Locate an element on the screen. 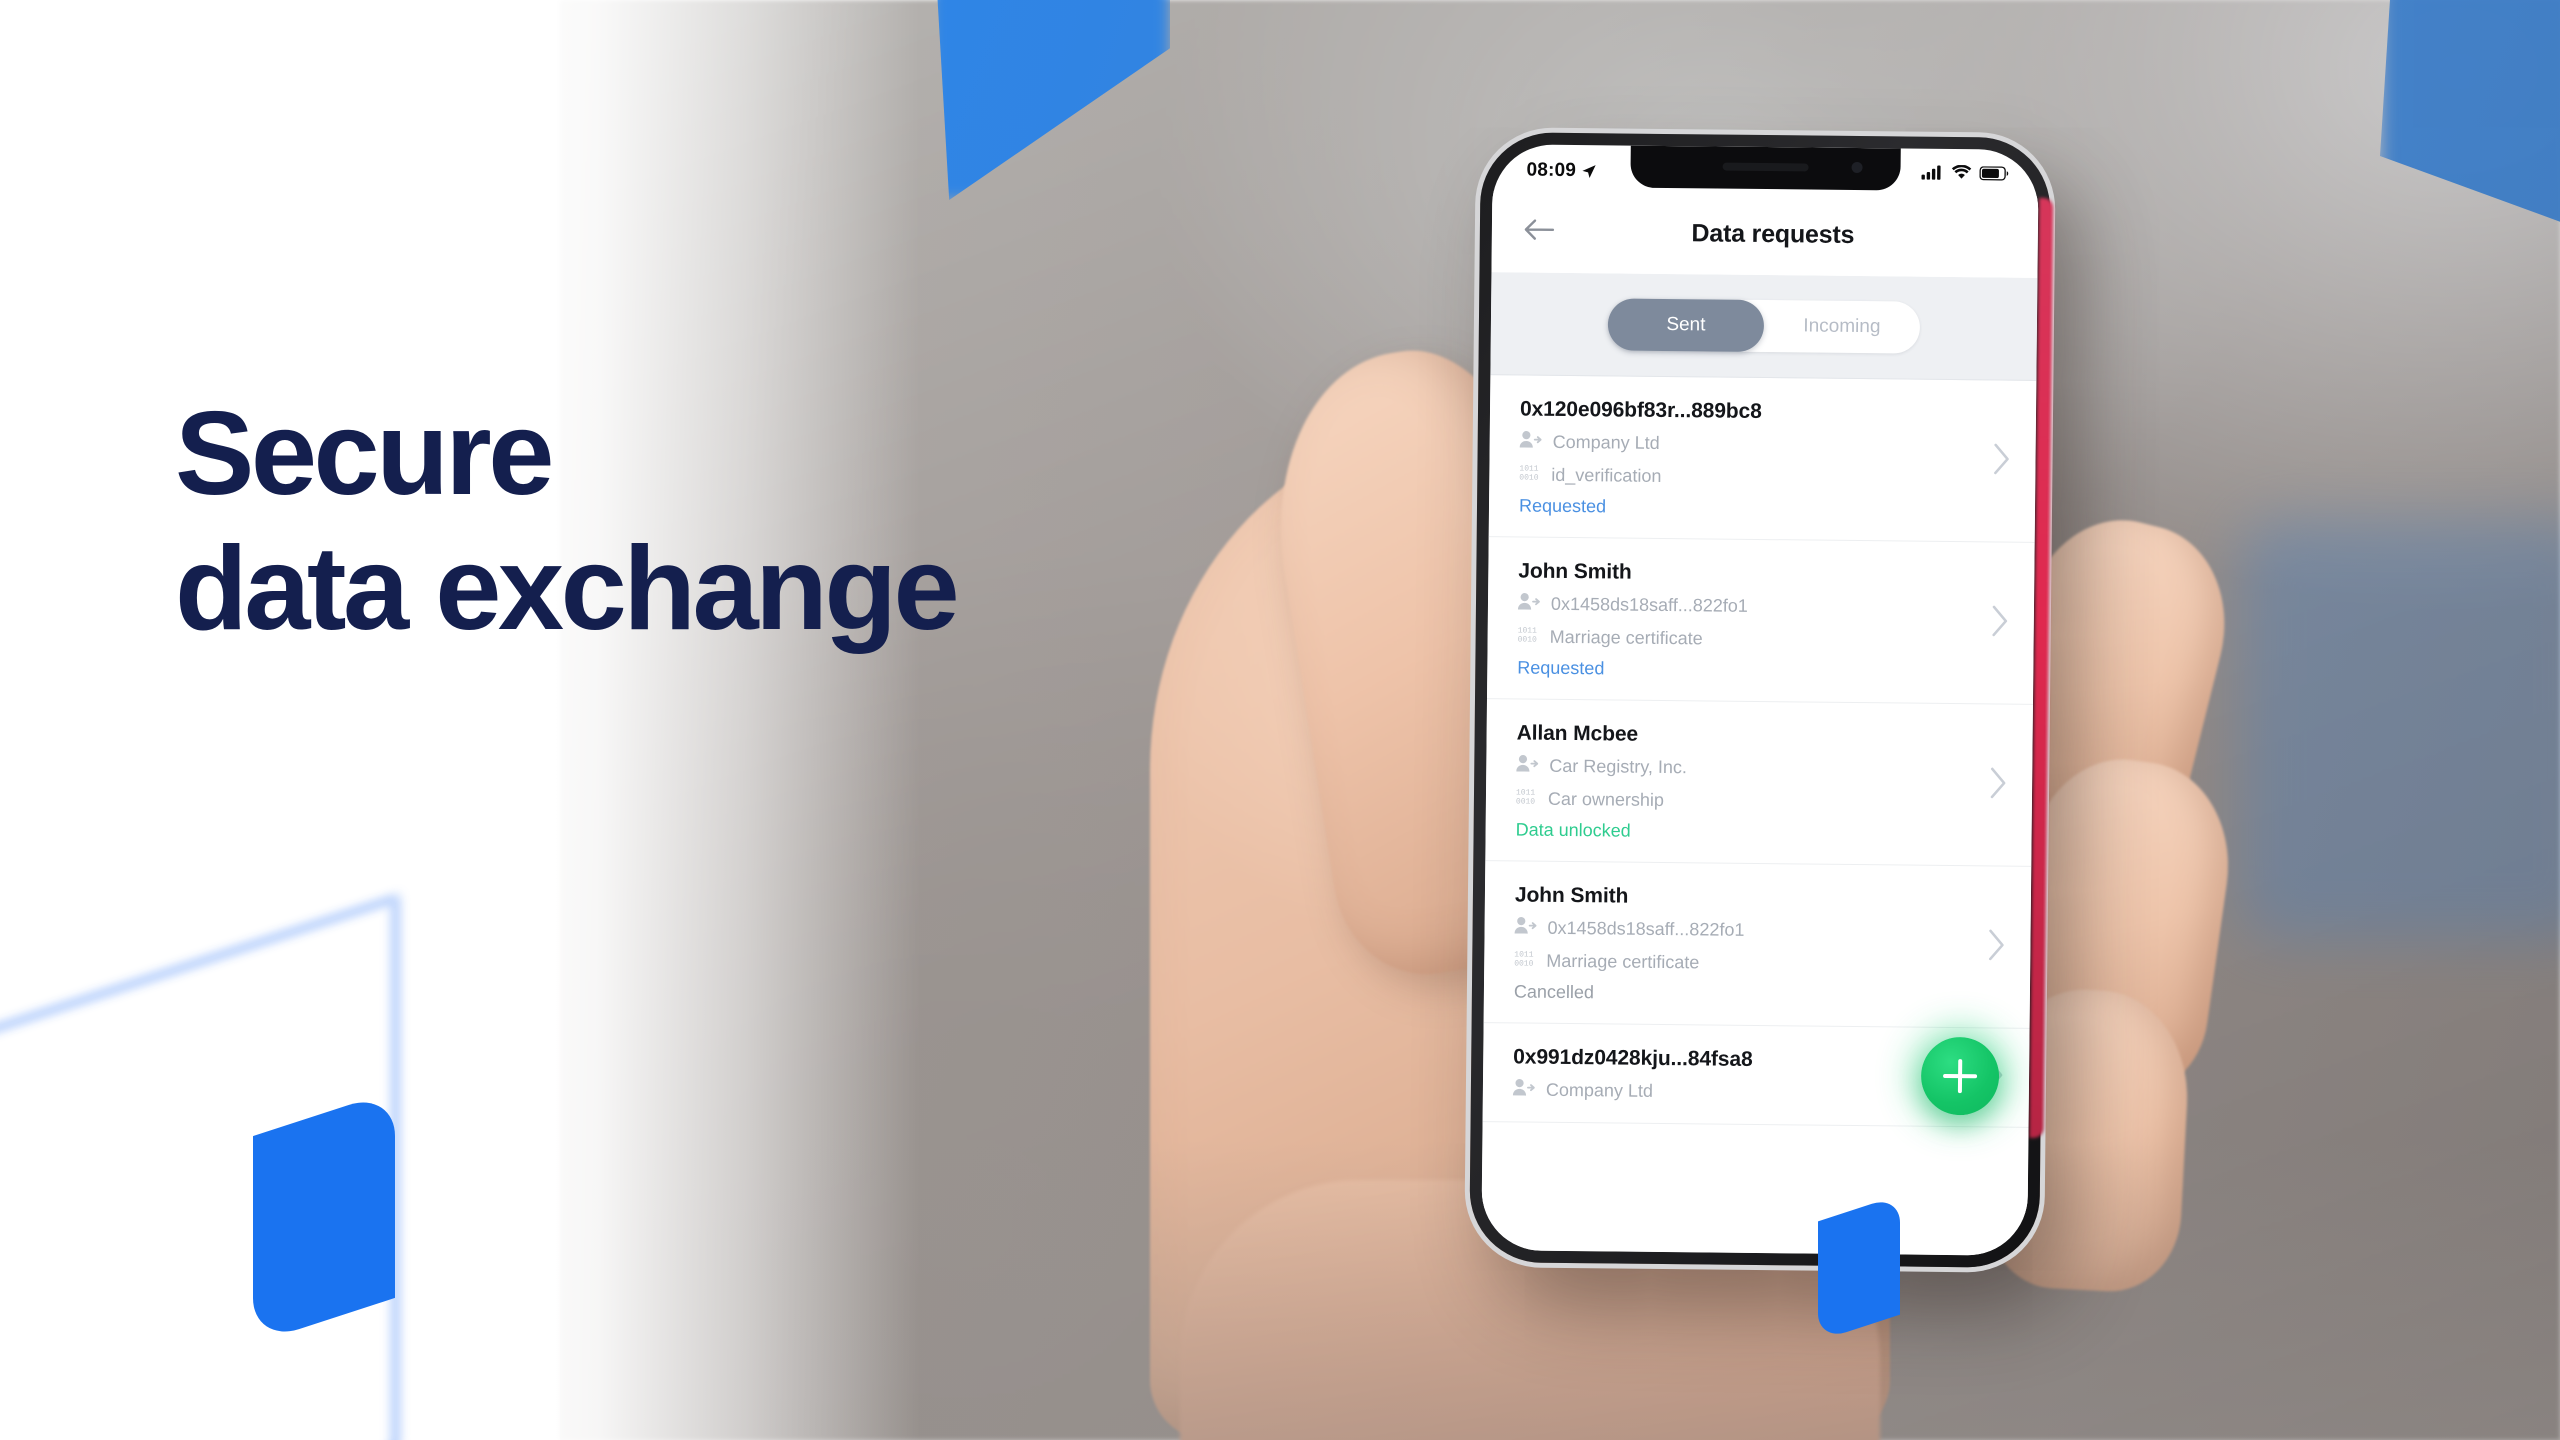 Image resolution: width=2560 pixels, height=1440 pixels. plus-icon is located at coordinates (1960, 1076).